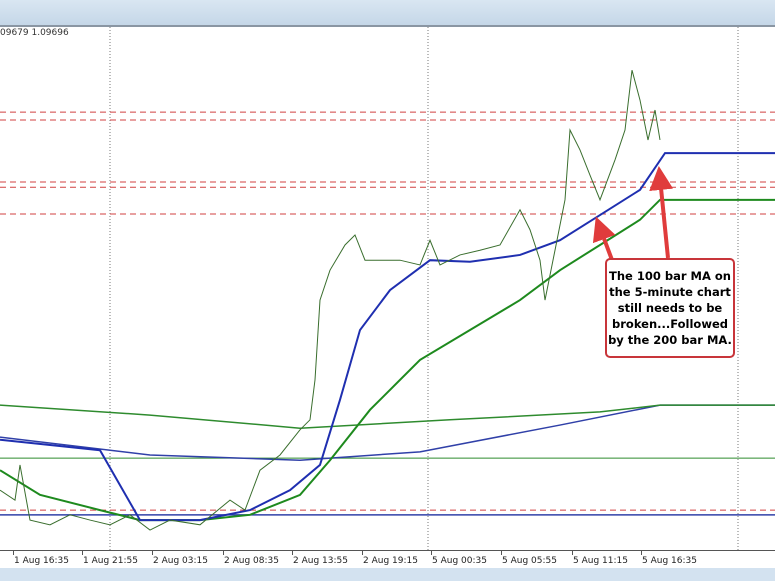 The width and height of the screenshot is (775, 581). I want to click on x-tick-label: 2 Aug 13:55, so click(320, 561).